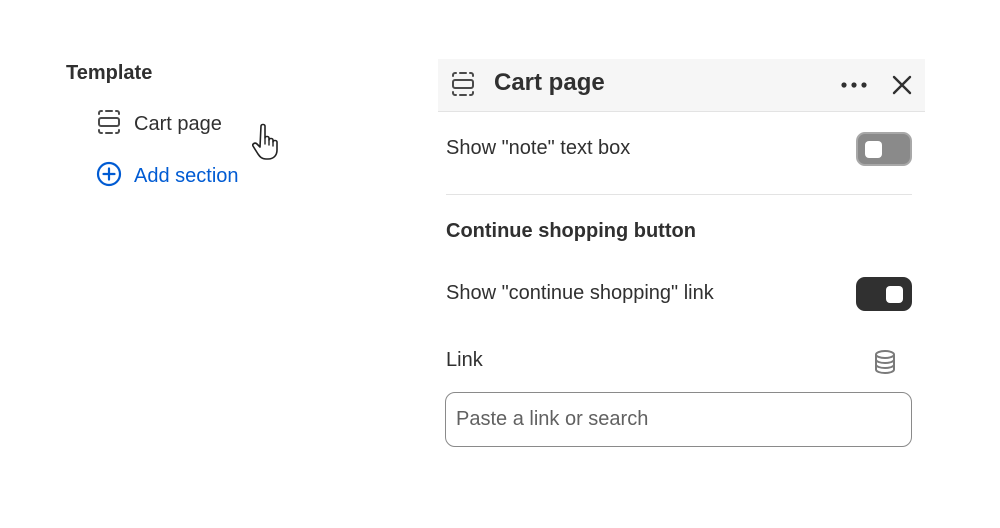  Describe the element at coordinates (678, 419) in the screenshot. I see `link-input` at that location.